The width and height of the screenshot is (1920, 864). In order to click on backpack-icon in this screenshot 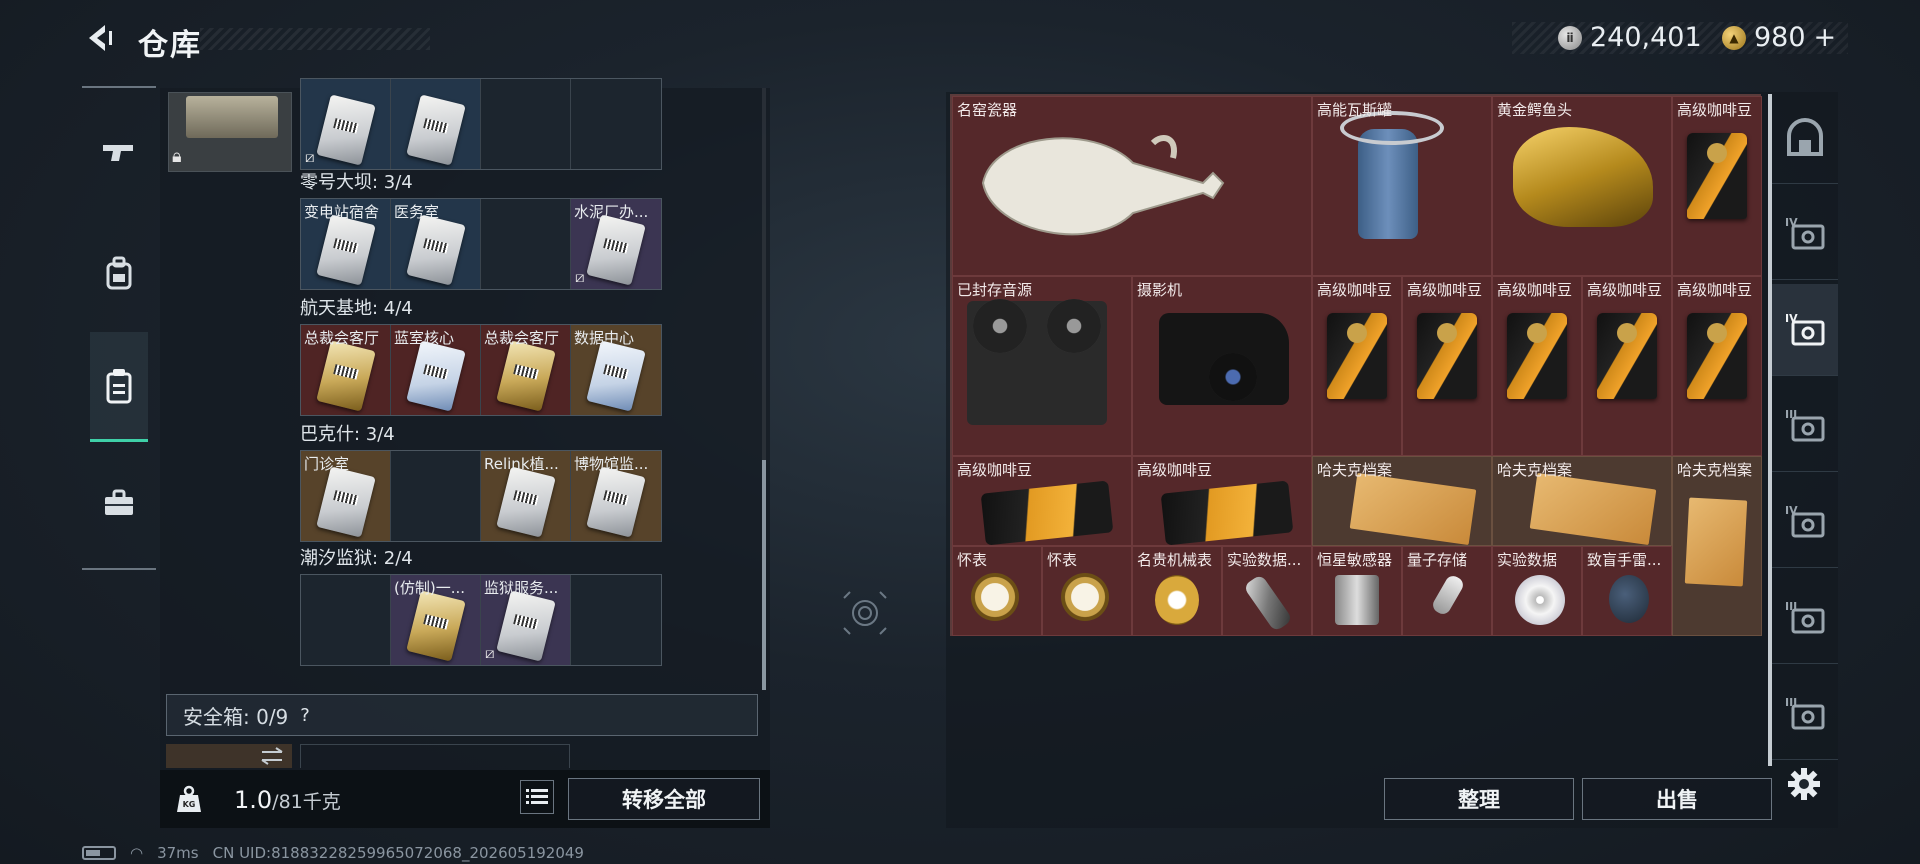, I will do `click(119, 273)`.